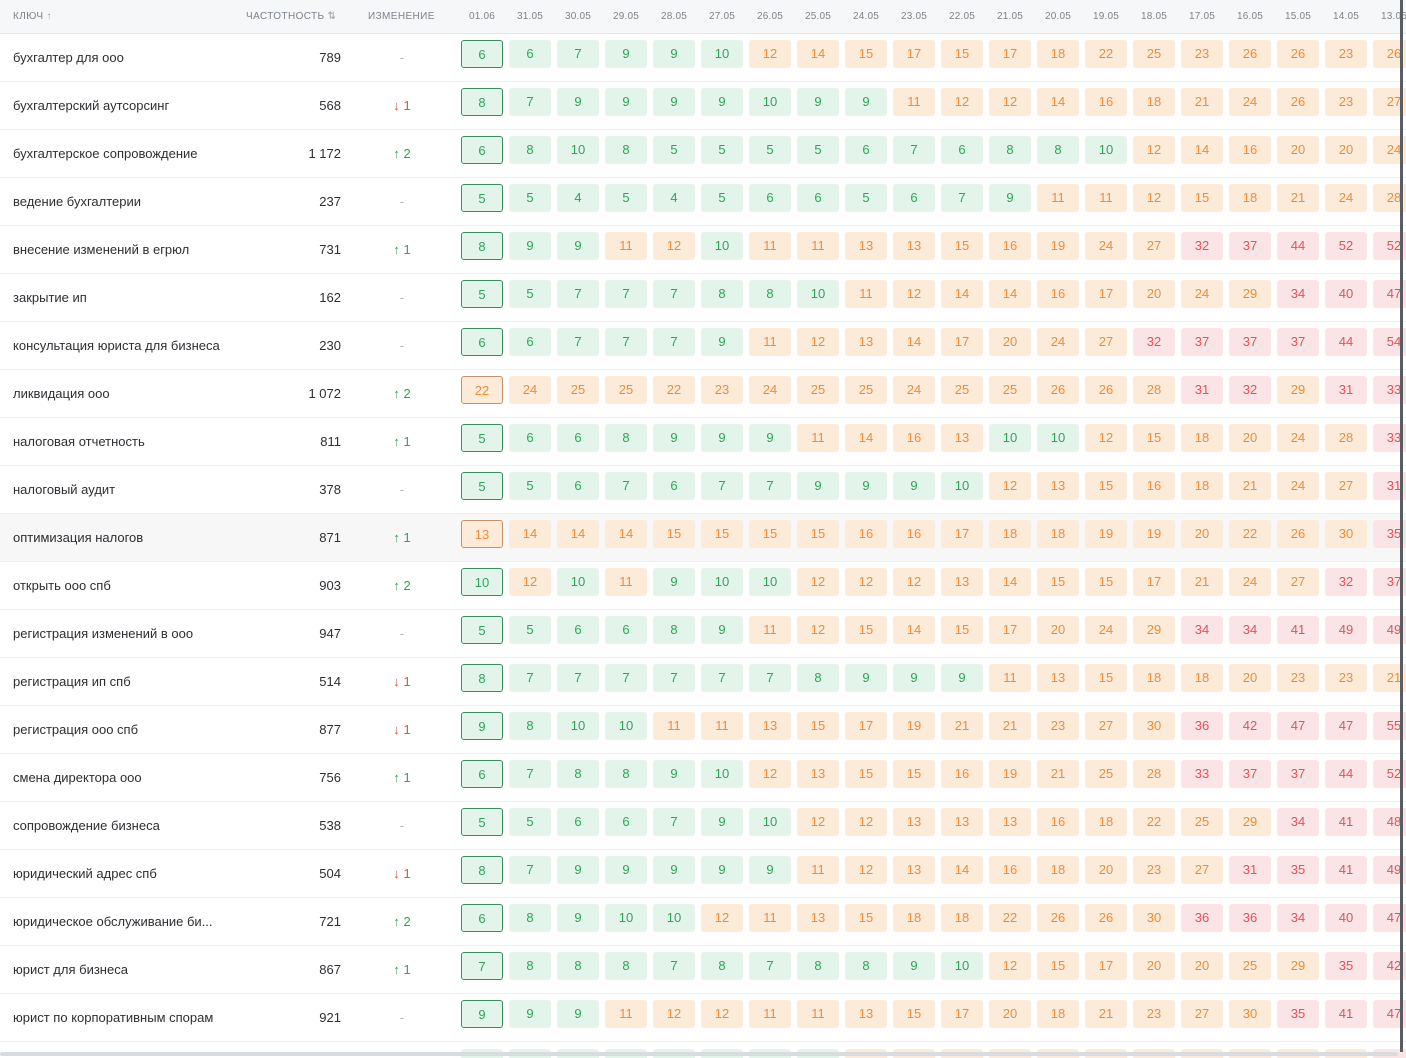  Describe the element at coordinates (962, 1014) in the screenshot. I see `position-cell: 17` at that location.